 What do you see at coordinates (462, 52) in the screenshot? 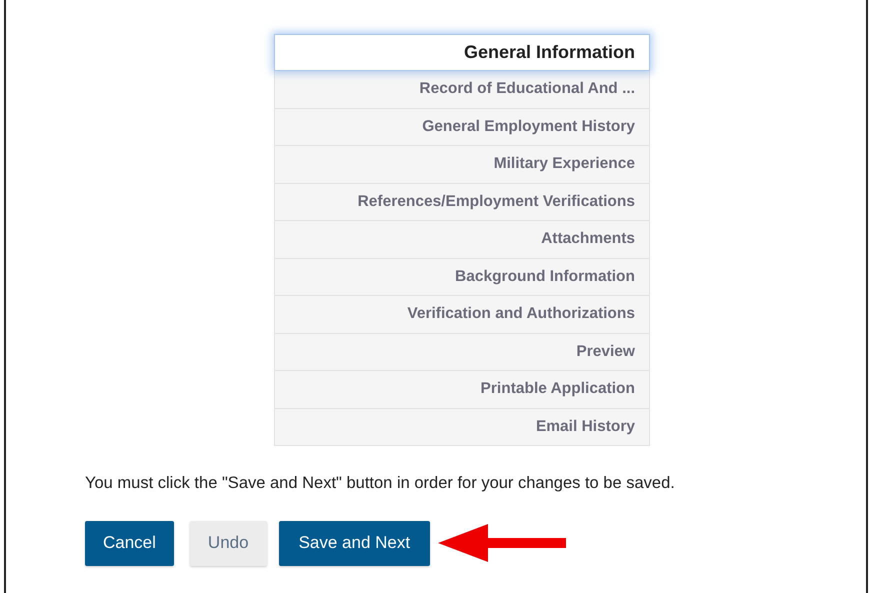
I see `menu-item: General Information` at bounding box center [462, 52].